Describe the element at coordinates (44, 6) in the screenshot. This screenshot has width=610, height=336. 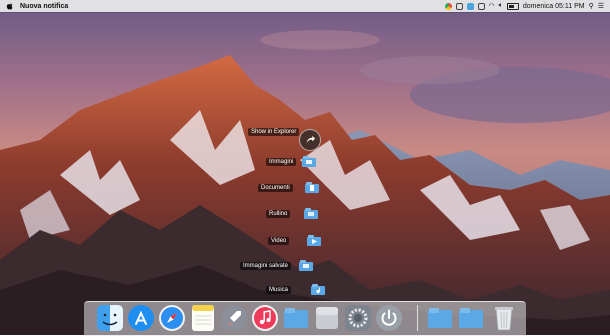
I see `app-name-menu: Nuova notifica` at that location.